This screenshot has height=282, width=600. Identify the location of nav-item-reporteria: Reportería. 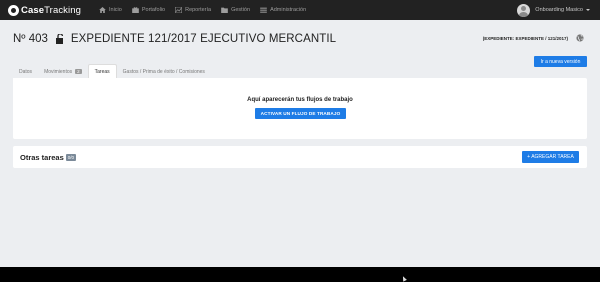
(193, 10).